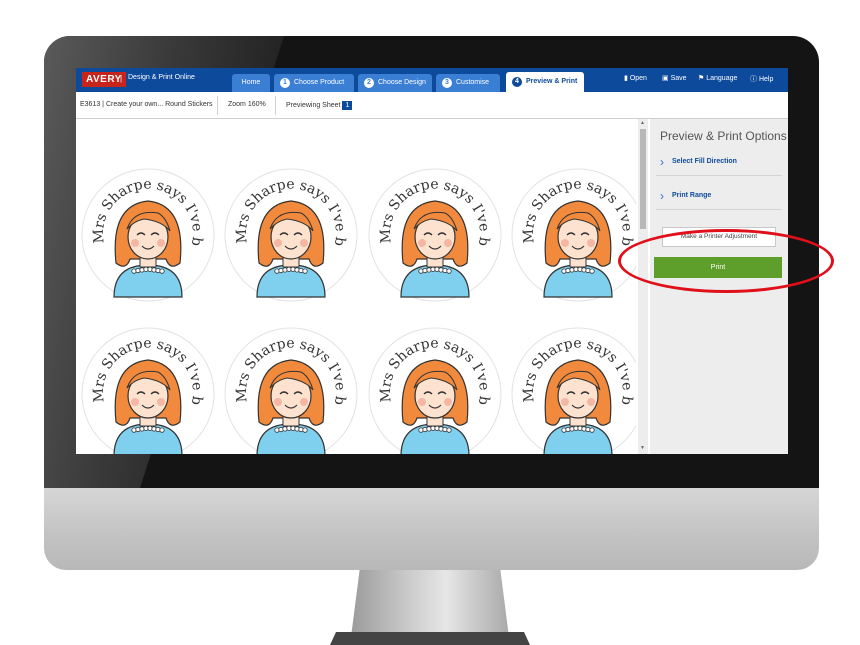  What do you see at coordinates (753, 79) in the screenshot?
I see `help-icon: ⓘ` at bounding box center [753, 79].